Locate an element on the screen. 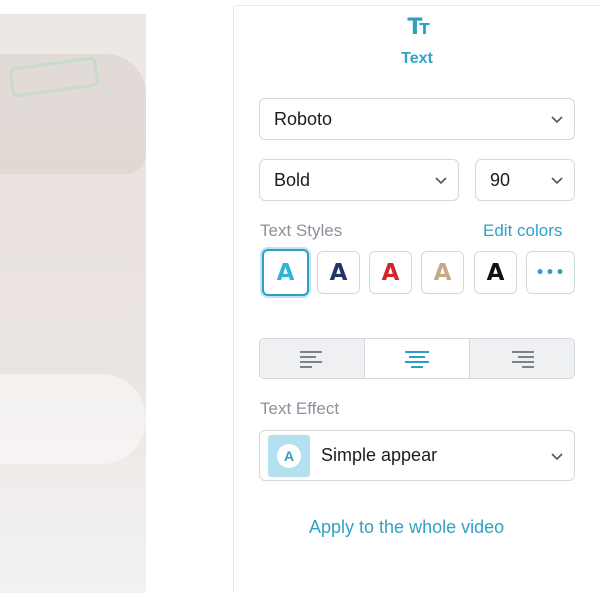 This screenshot has width=600, height=593. edit-colors-link: Edit colors is located at coordinates (522, 231).